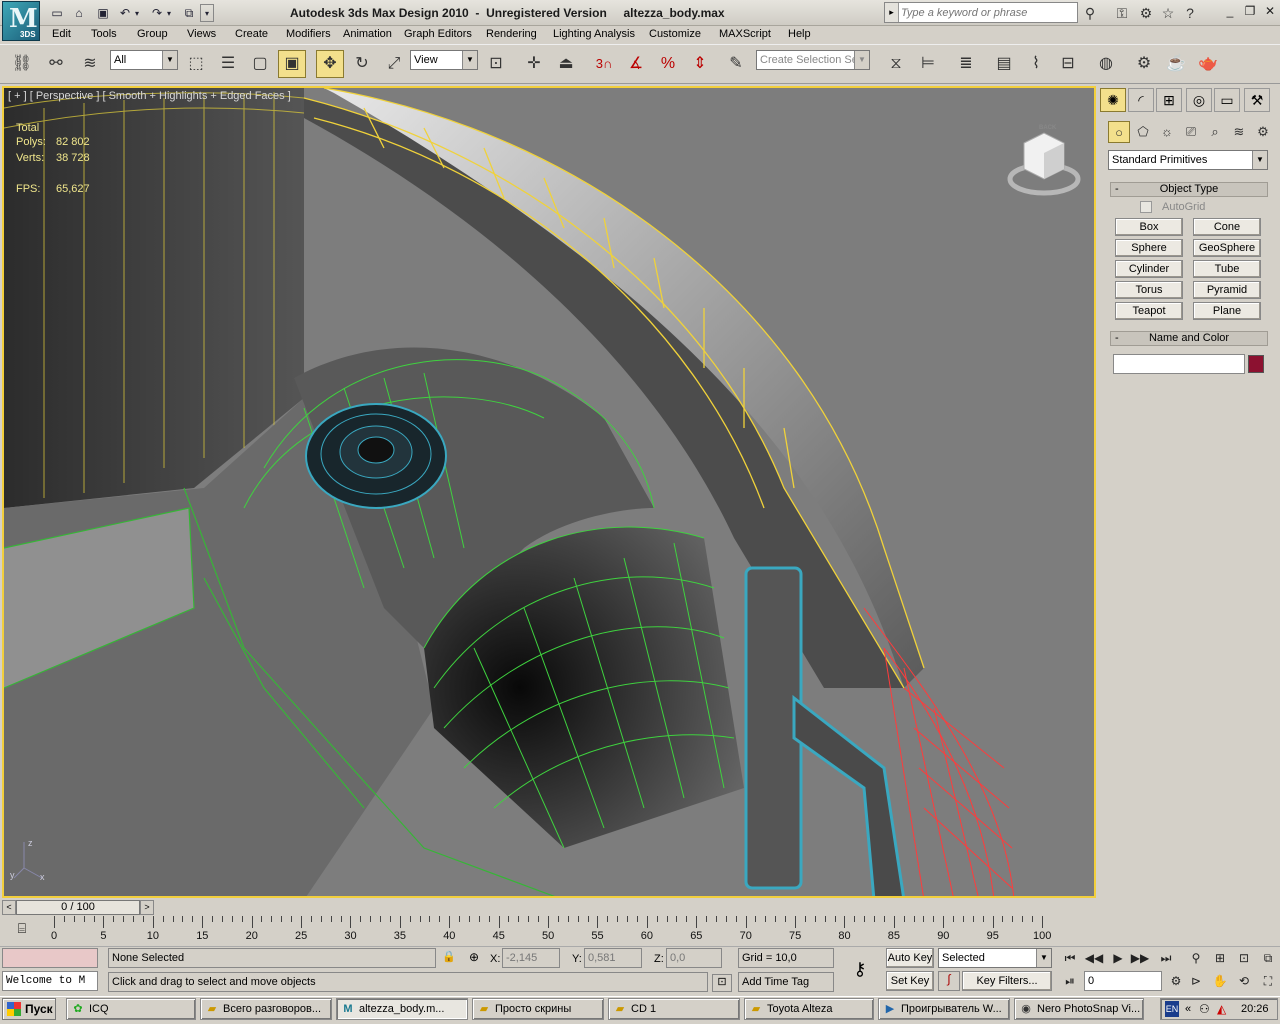 The width and height of the screenshot is (1280, 1024). What do you see at coordinates (668, 64) in the screenshot?
I see `percent-snap-icon: %` at bounding box center [668, 64].